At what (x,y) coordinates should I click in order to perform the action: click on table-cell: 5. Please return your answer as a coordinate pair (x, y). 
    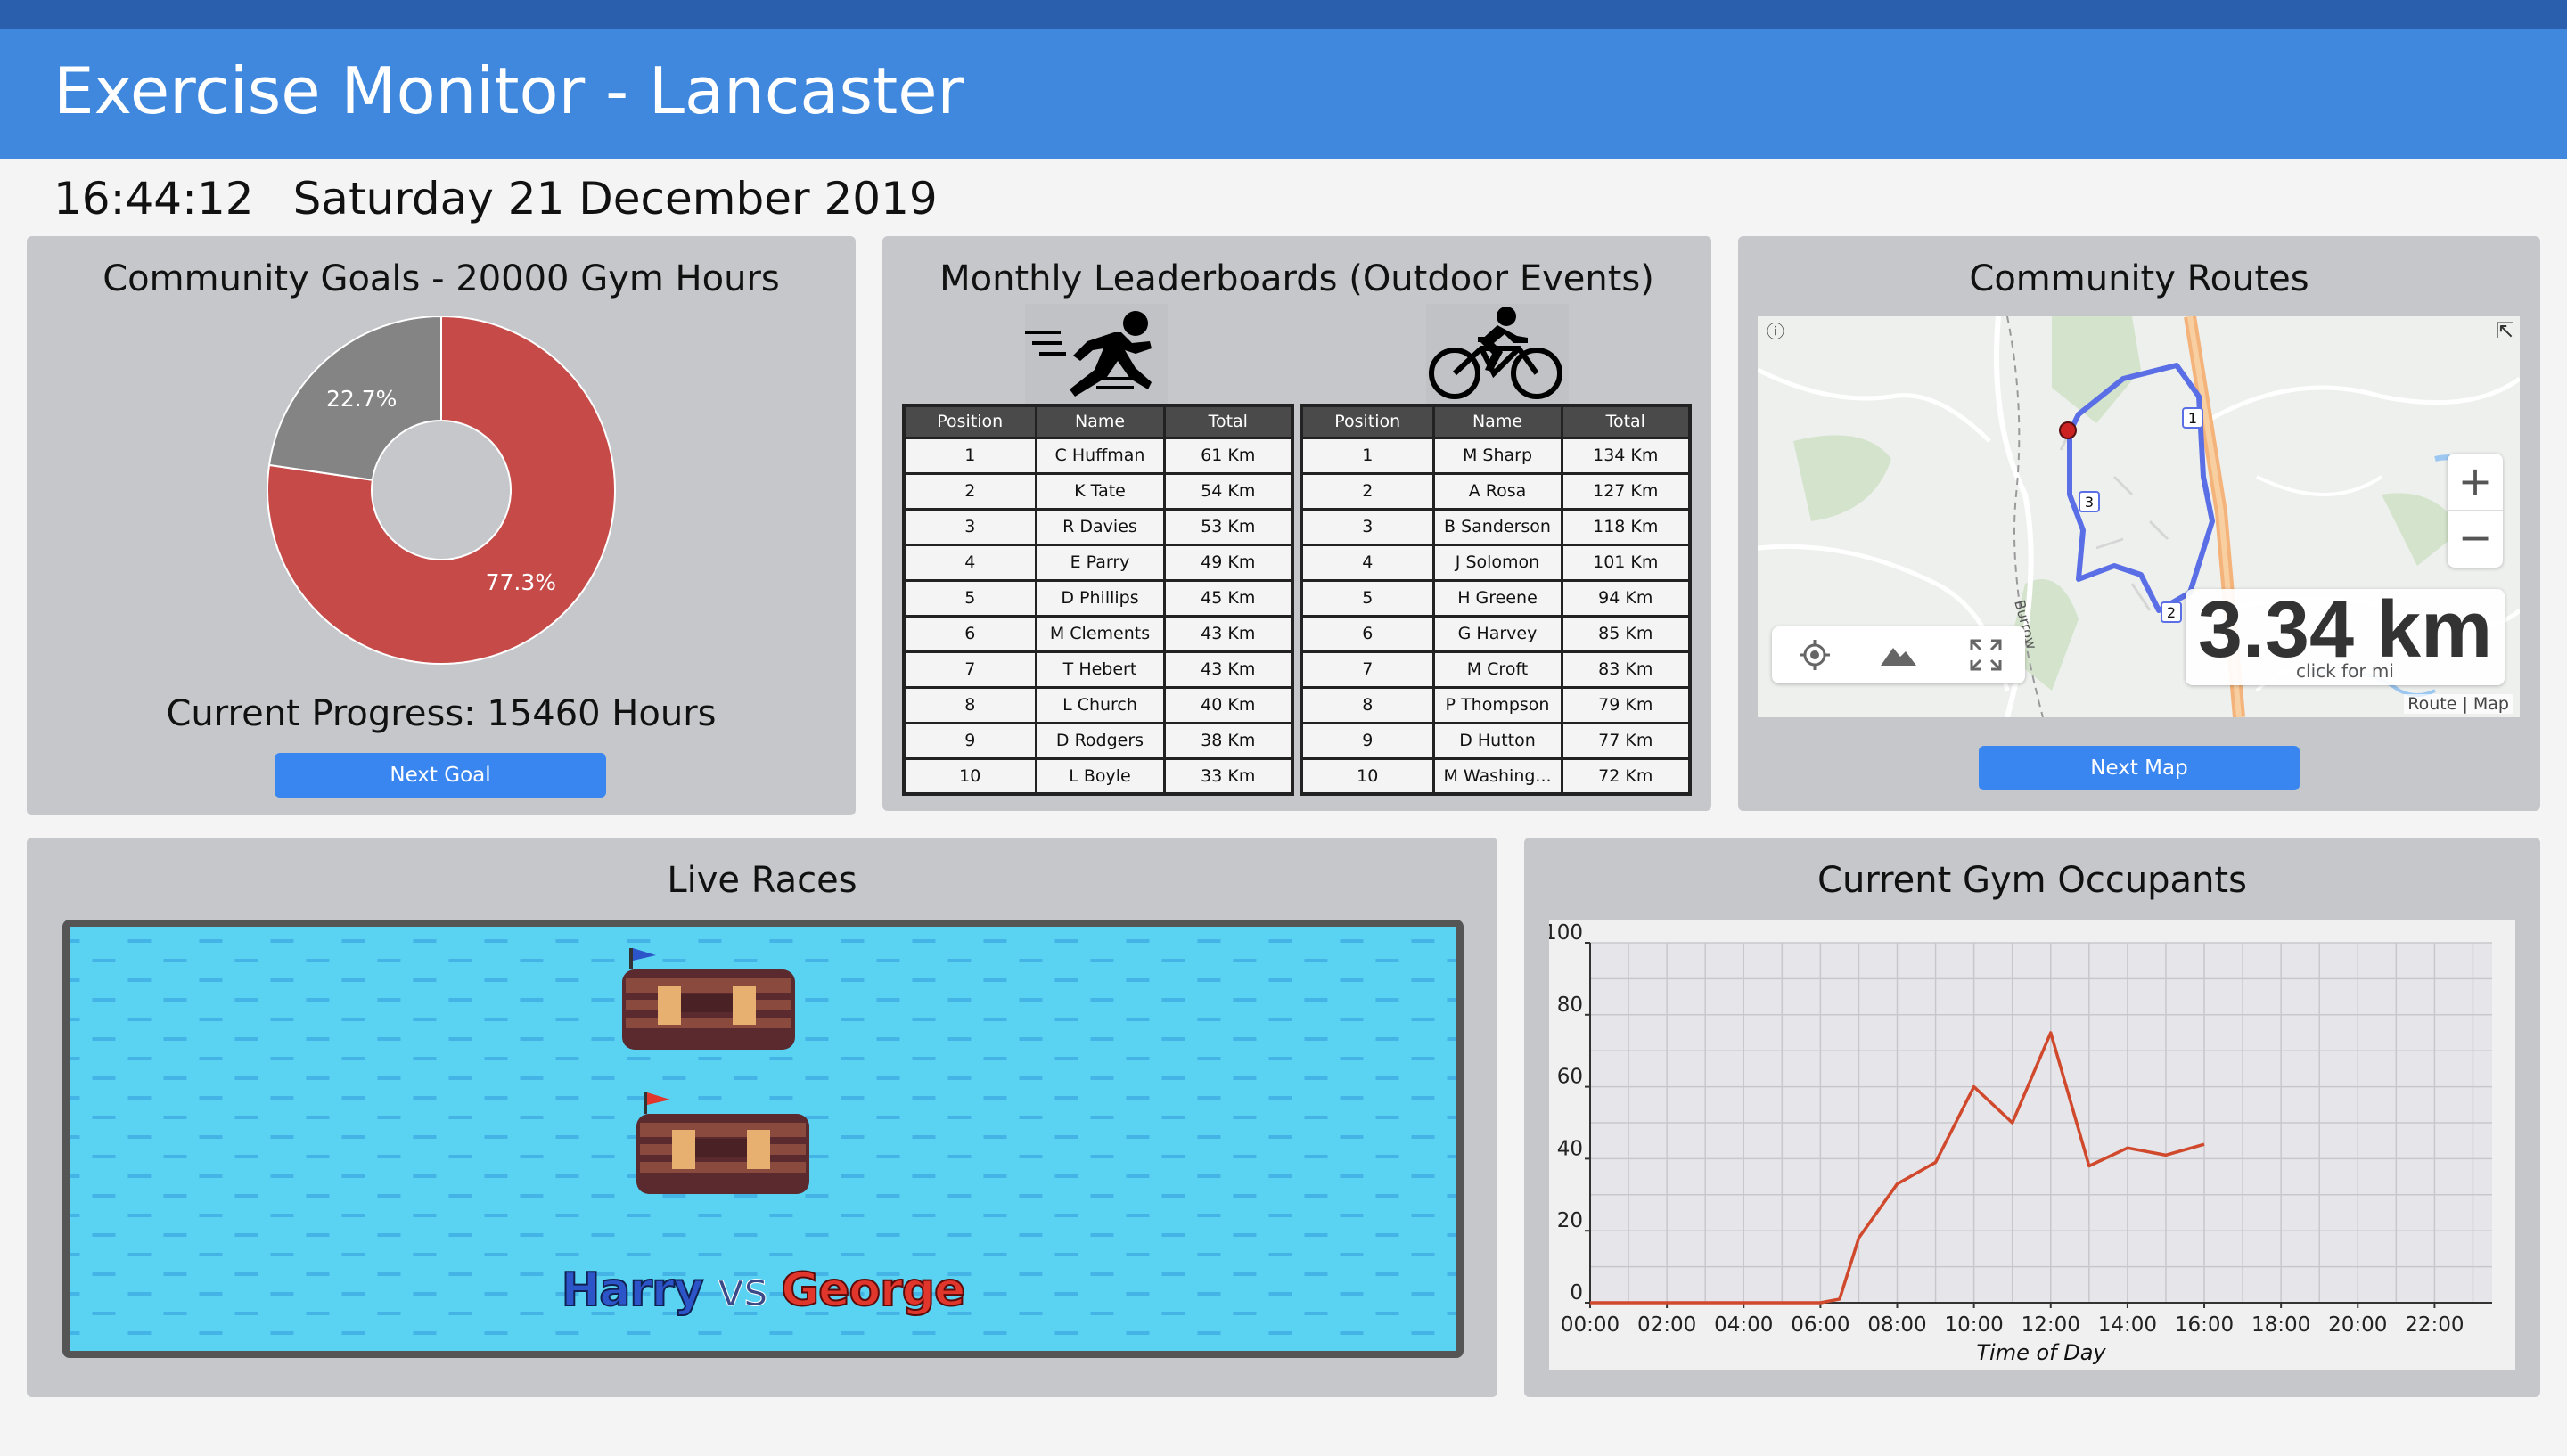
    Looking at the image, I should click on (969, 598).